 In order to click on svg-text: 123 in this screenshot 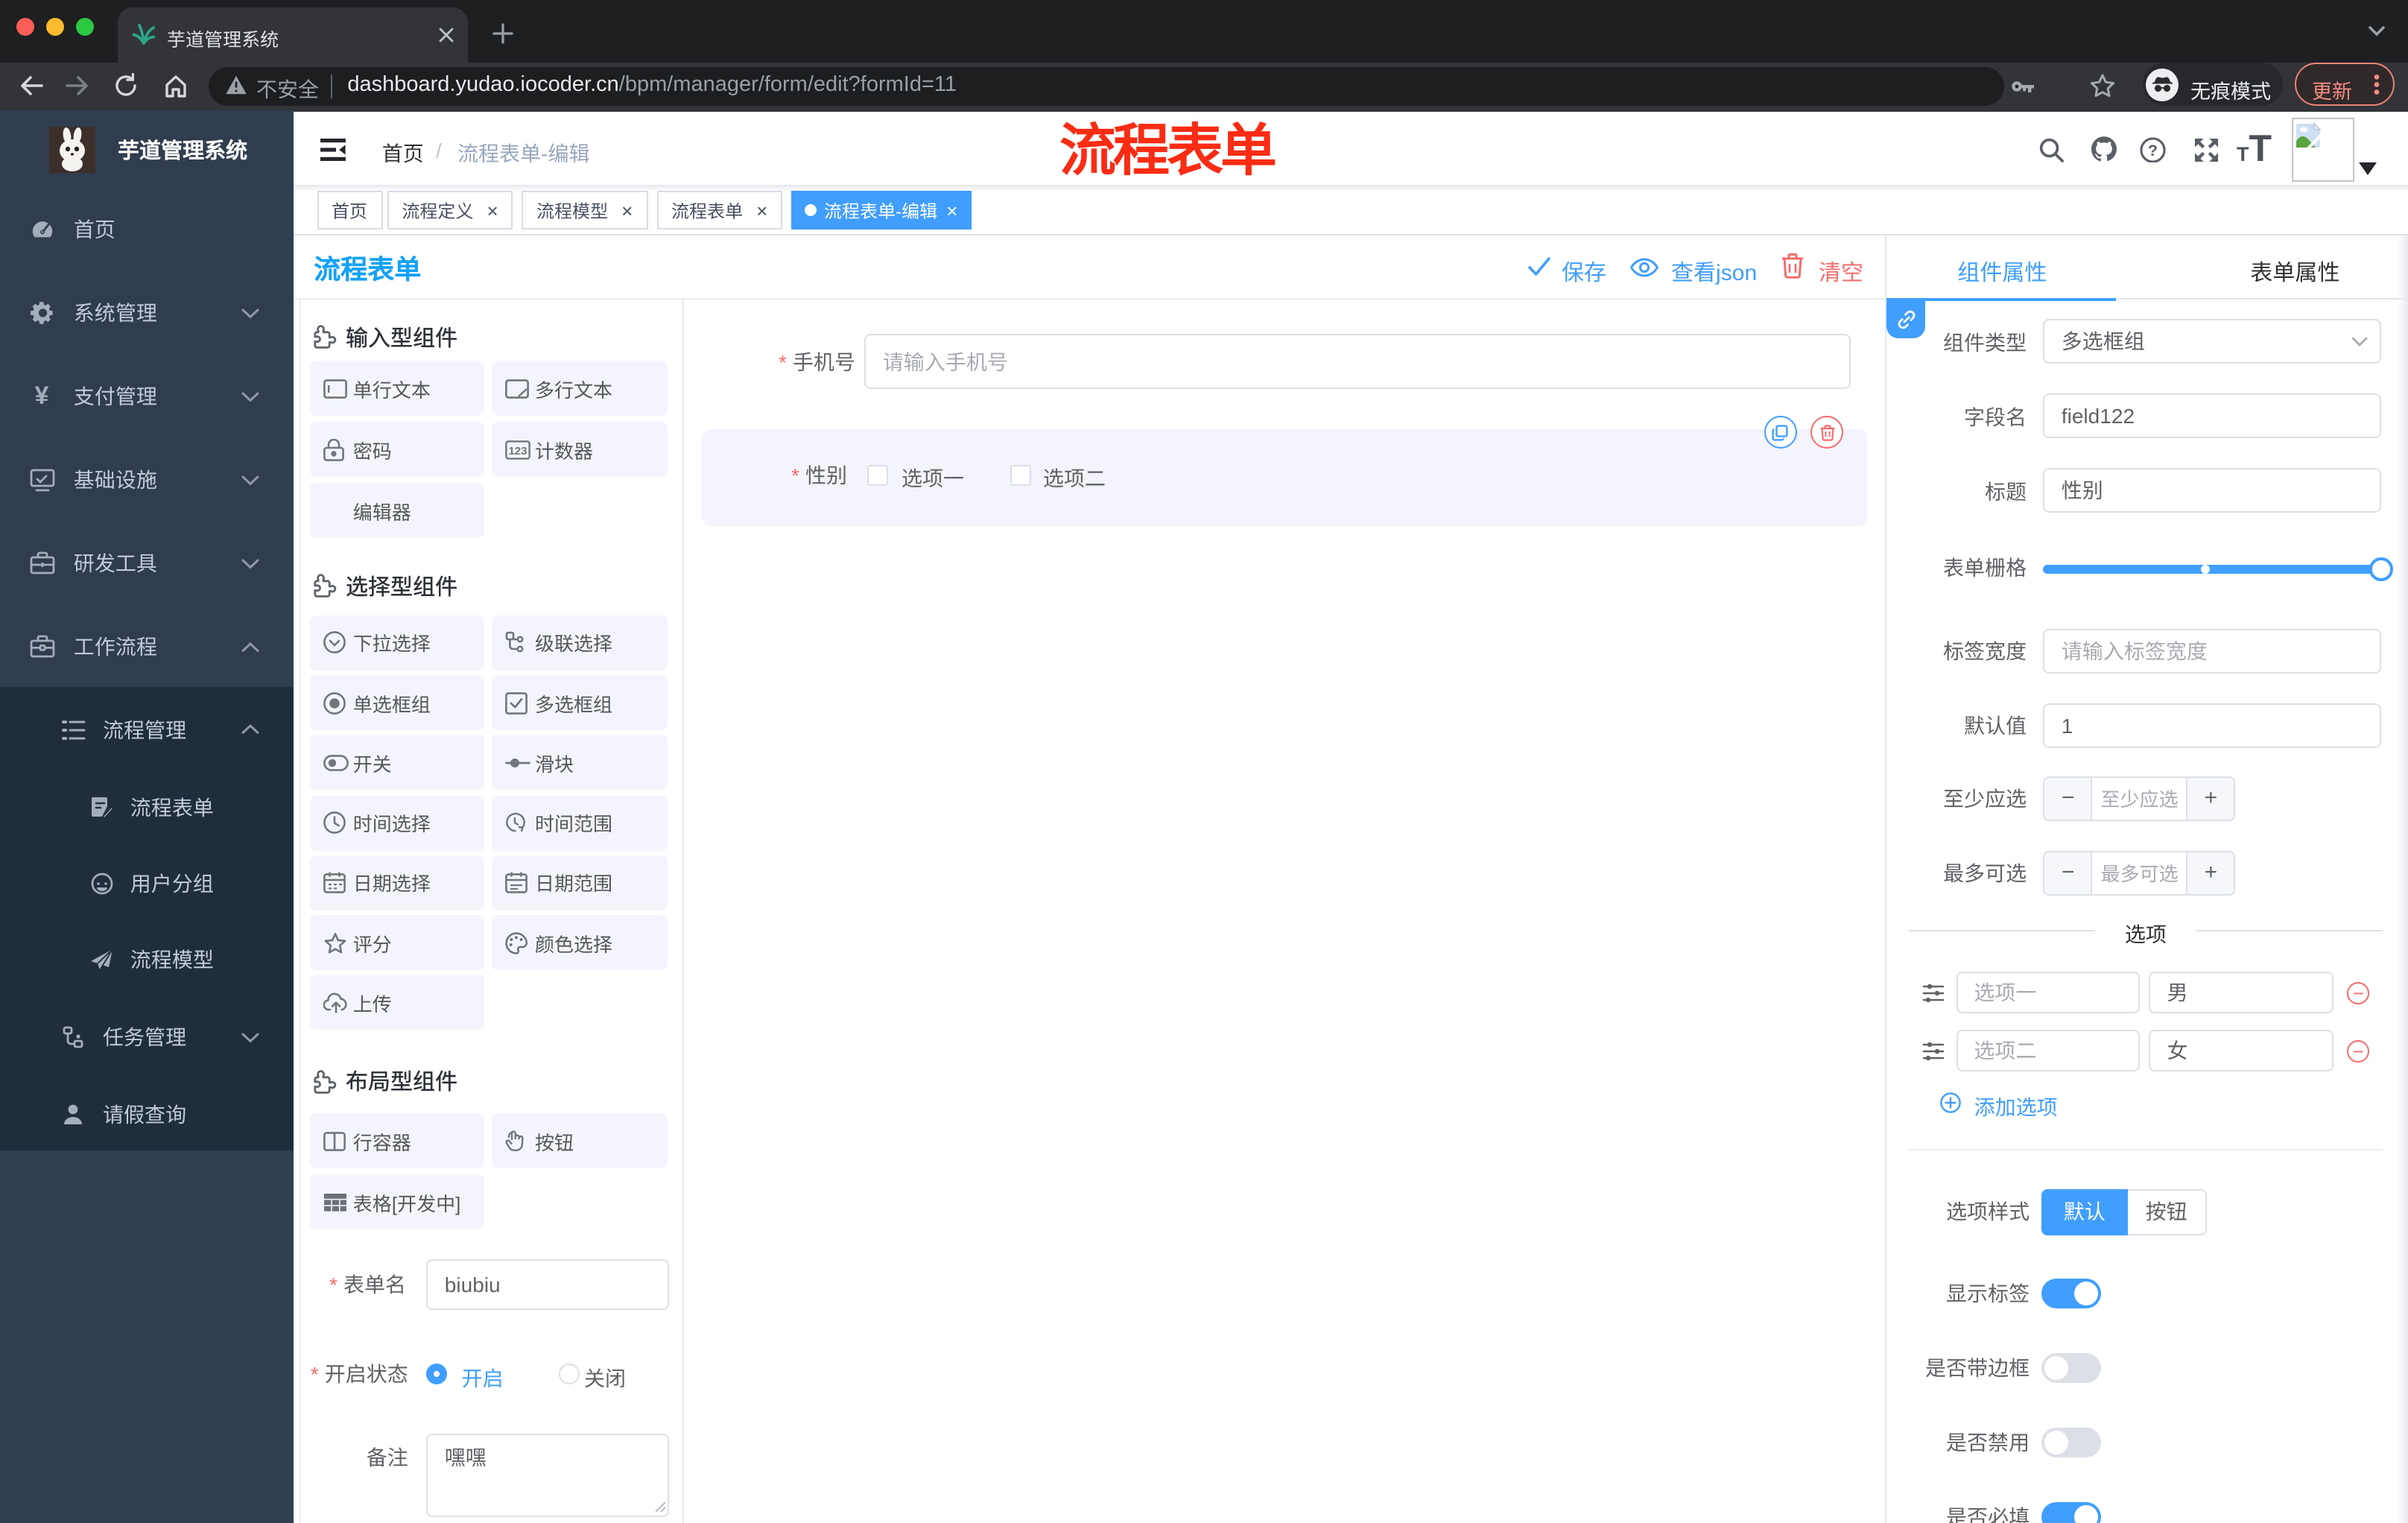, I will do `click(518, 450)`.